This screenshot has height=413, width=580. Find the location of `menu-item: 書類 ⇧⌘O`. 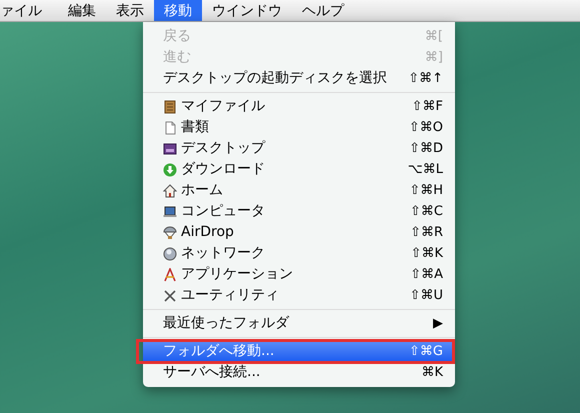

menu-item: 書類 ⇧⌘O is located at coordinates (299, 127).